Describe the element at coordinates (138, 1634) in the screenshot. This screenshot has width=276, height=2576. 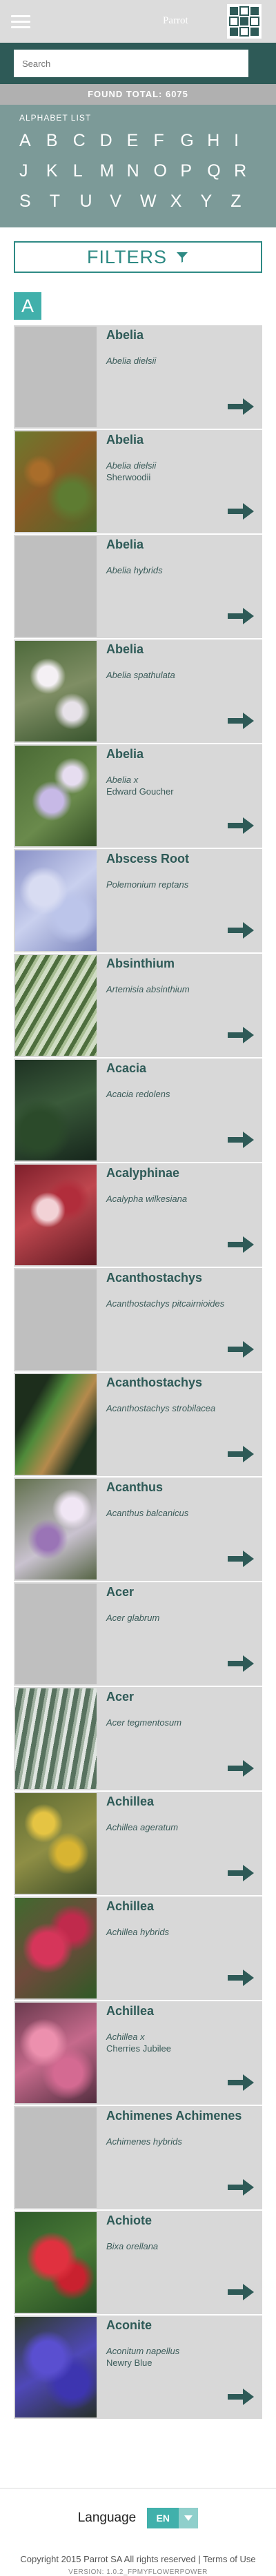
I see `plant-list-item: Acer Acer glabrum` at that location.